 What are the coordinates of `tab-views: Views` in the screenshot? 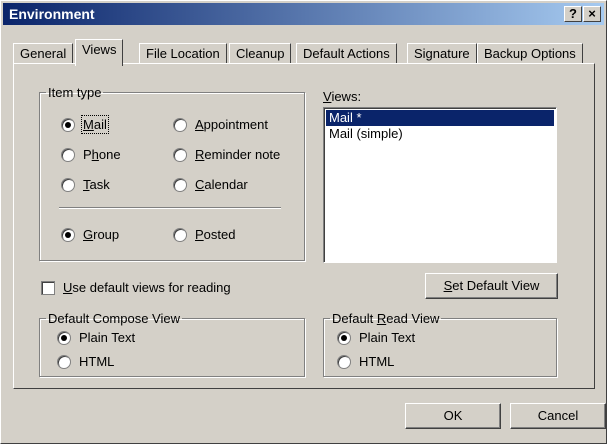 It's located at (99, 52).